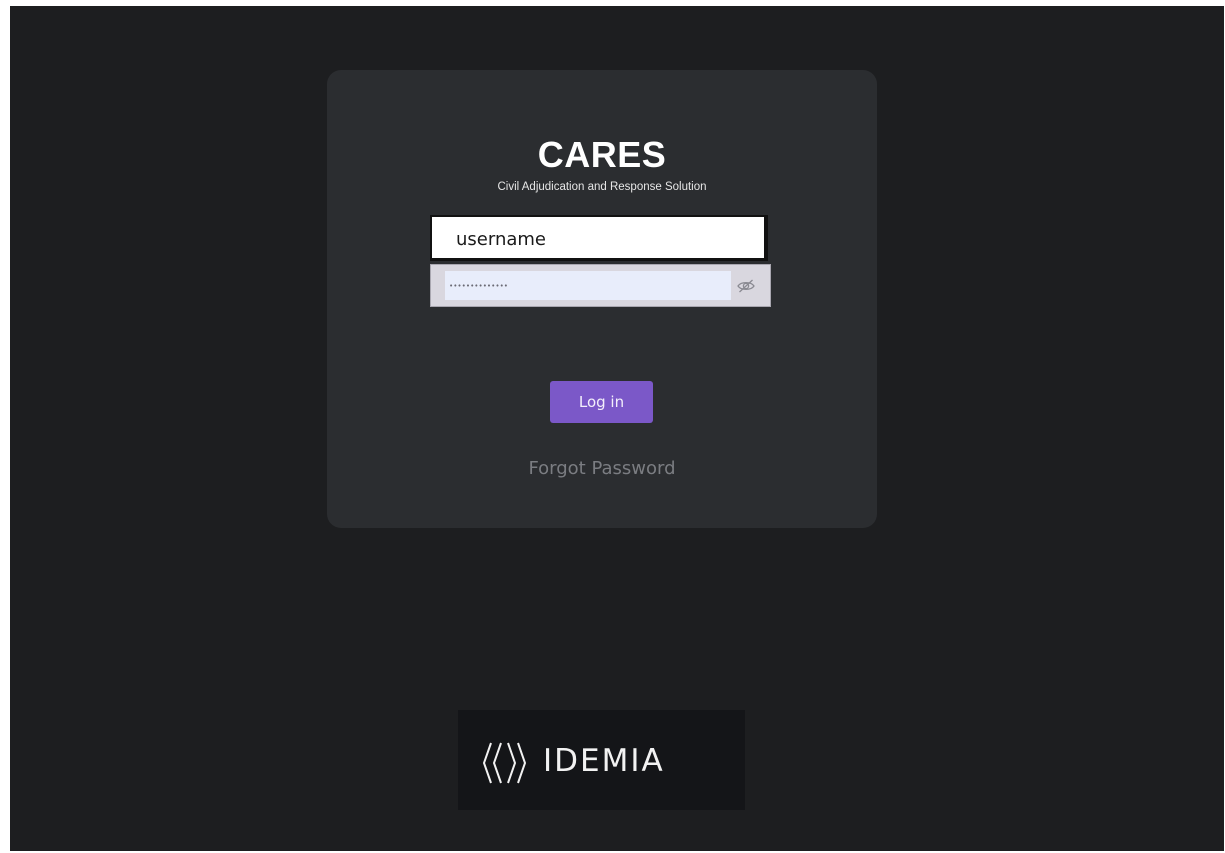 Image resolution: width=1225 pixels, height=853 pixels. What do you see at coordinates (602, 468) in the screenshot?
I see `forgot-password-link: Forgot Password` at bounding box center [602, 468].